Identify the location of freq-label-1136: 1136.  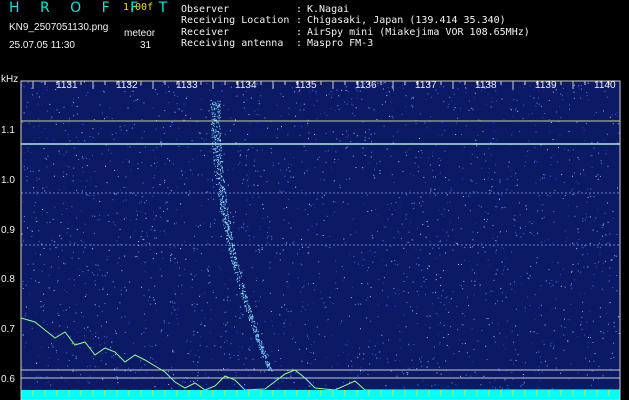
(366, 85).